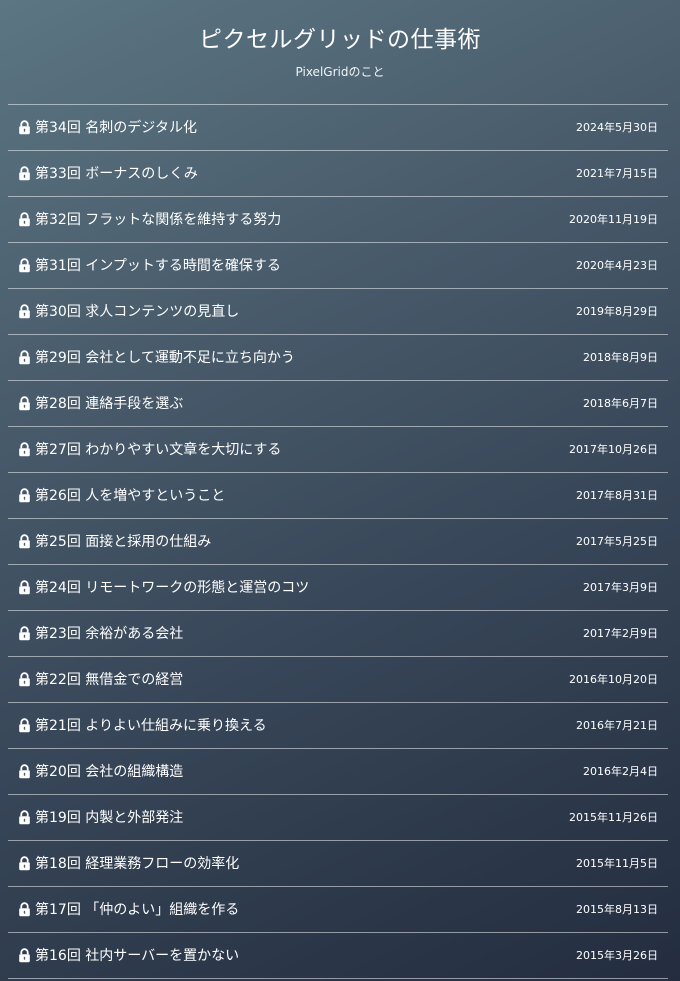  What do you see at coordinates (617, 863) in the screenshot?
I see `article-date: 2015年11月5日` at bounding box center [617, 863].